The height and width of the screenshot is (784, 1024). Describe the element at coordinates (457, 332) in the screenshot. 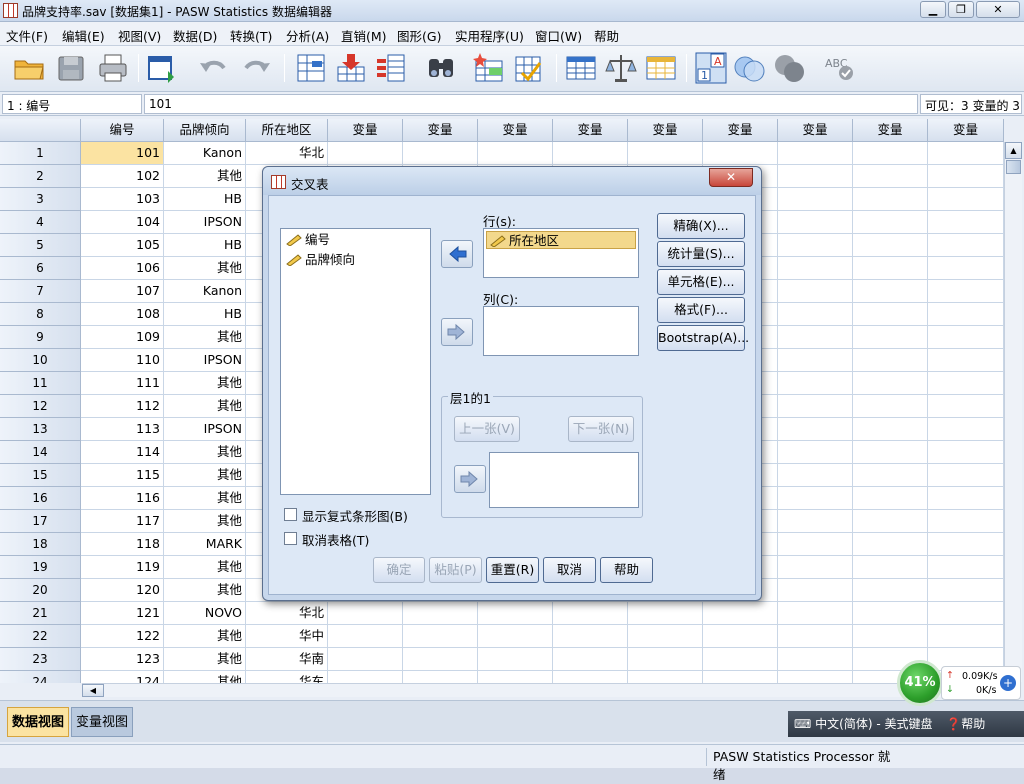

I see `move-to-columns-button` at that location.